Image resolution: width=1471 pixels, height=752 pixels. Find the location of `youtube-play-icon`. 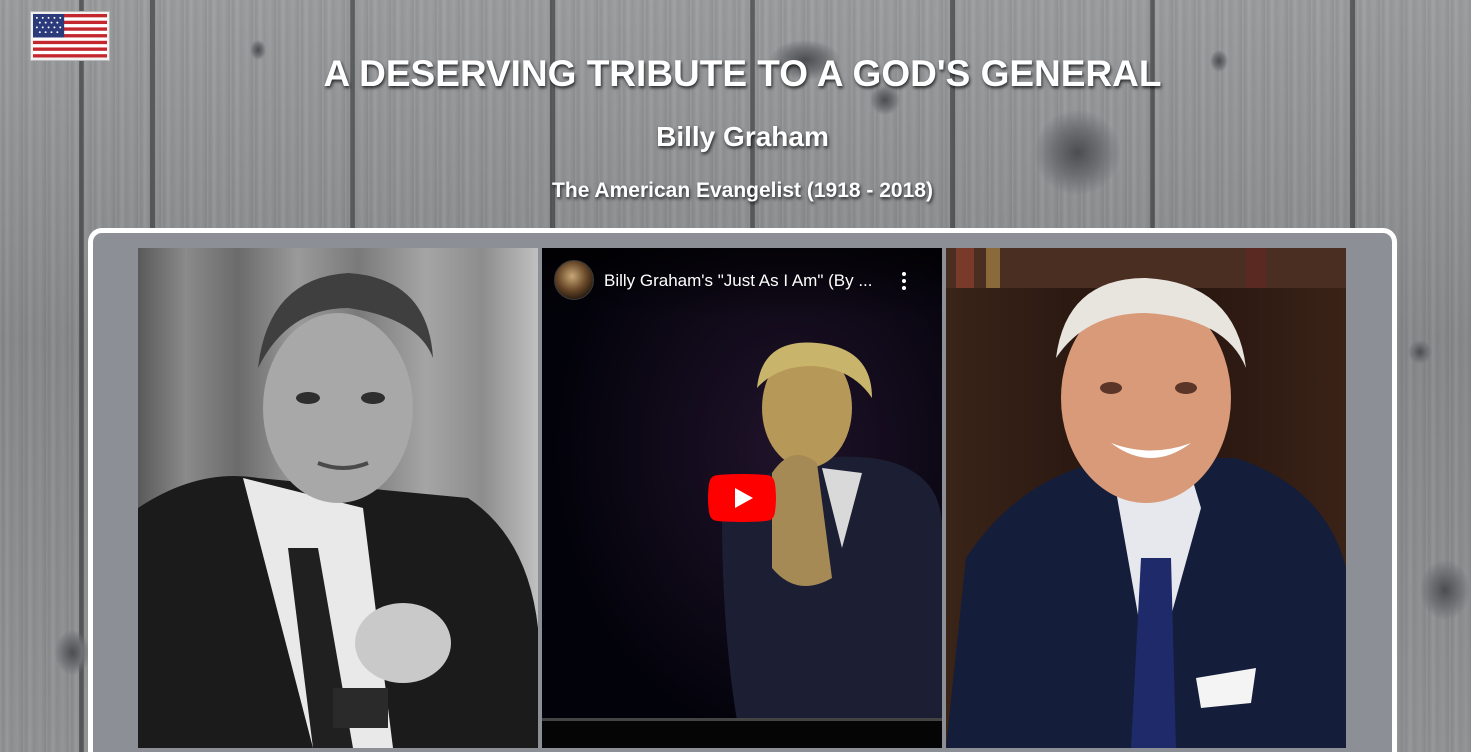

youtube-play-icon is located at coordinates (742, 498).